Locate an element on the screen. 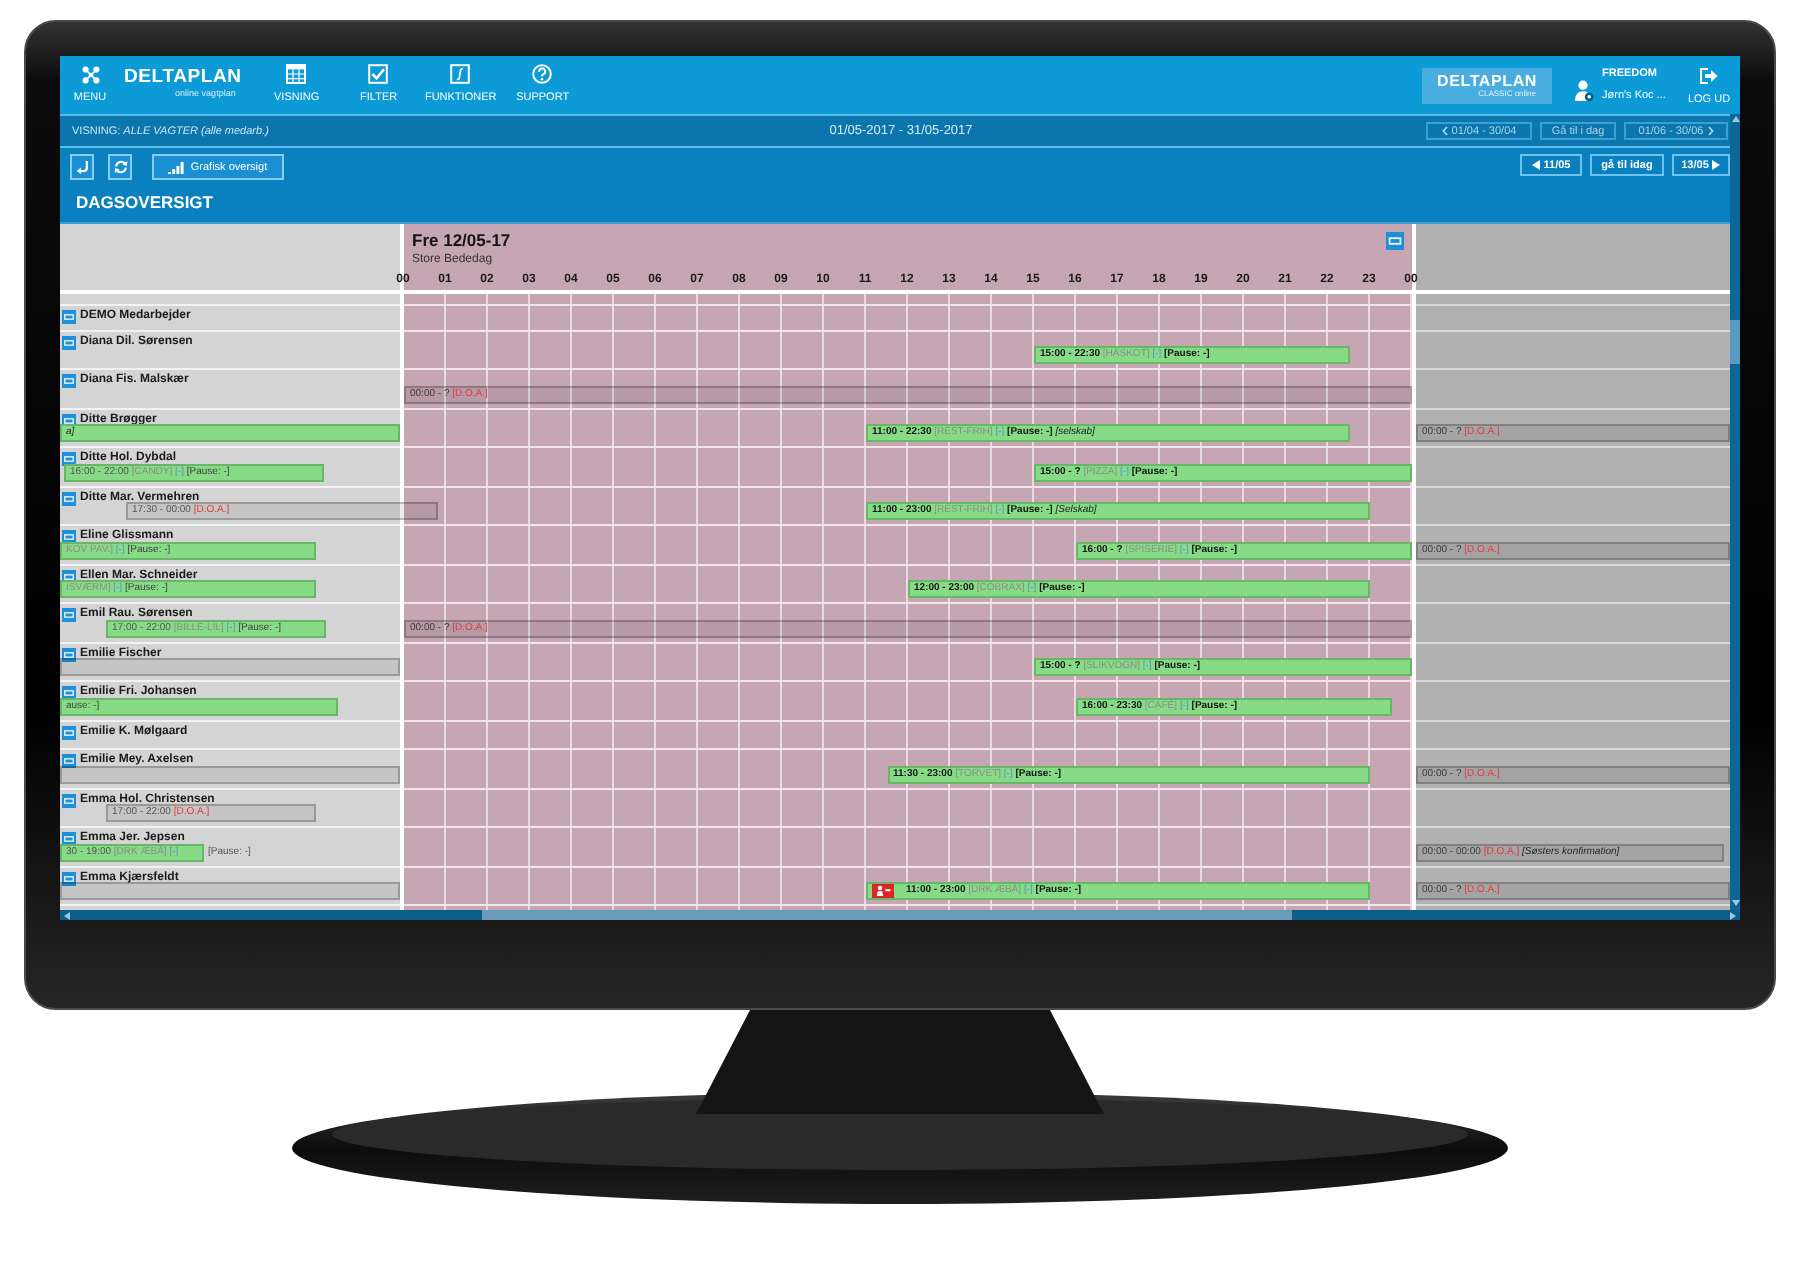 The width and height of the screenshot is (1800, 1282). user-icon is located at coordinates (1584, 91).